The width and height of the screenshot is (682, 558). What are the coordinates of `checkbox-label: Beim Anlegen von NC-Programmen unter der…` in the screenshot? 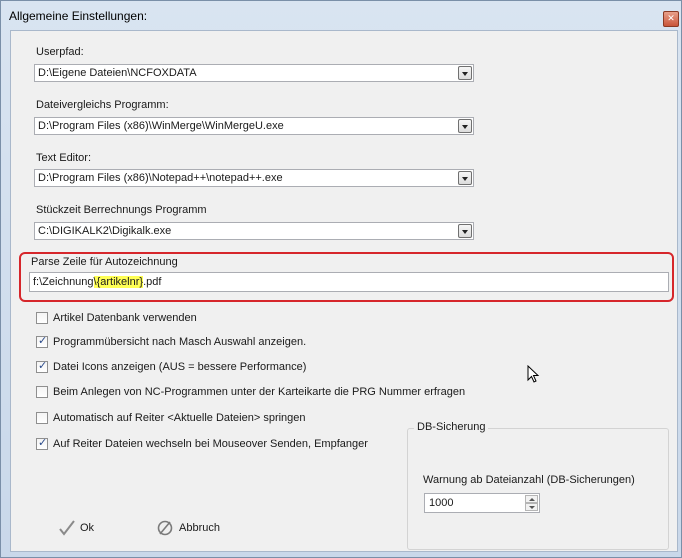 It's located at (259, 392).